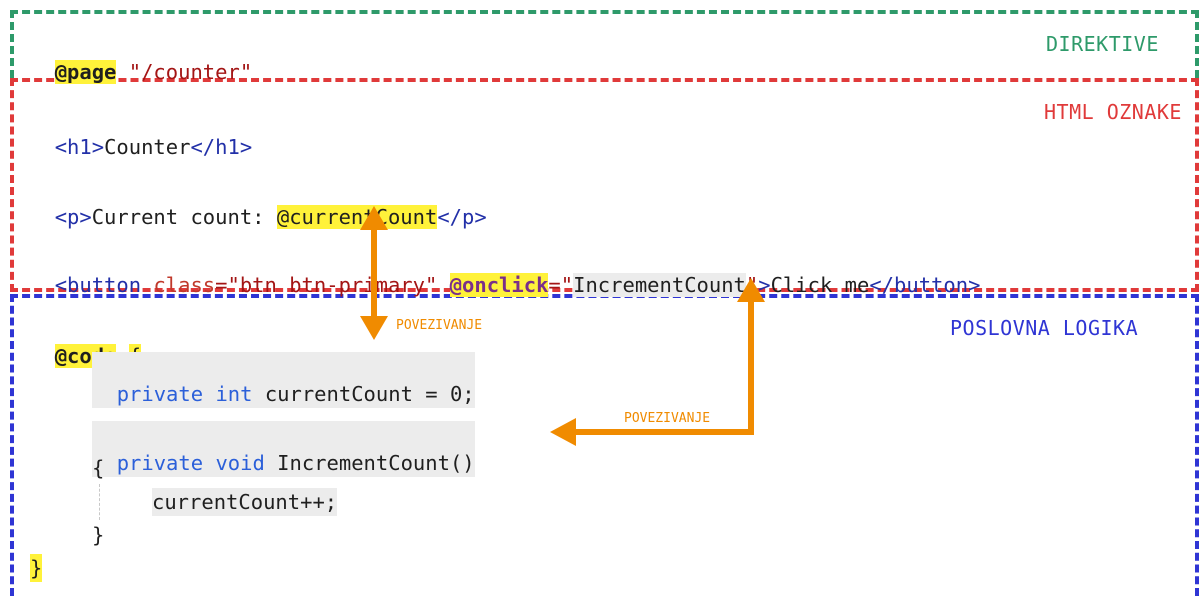 This screenshot has height=596, width=1201. What do you see at coordinates (374, 218) in the screenshot?
I see `binding-arrow-1-up-head` at bounding box center [374, 218].